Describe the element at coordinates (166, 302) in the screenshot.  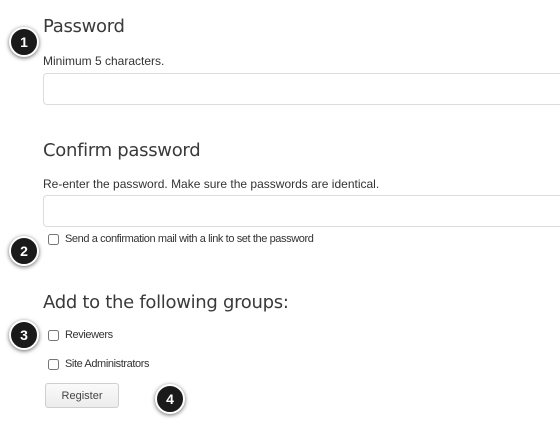
I see `groups-heading: Add to the following groups:` at that location.